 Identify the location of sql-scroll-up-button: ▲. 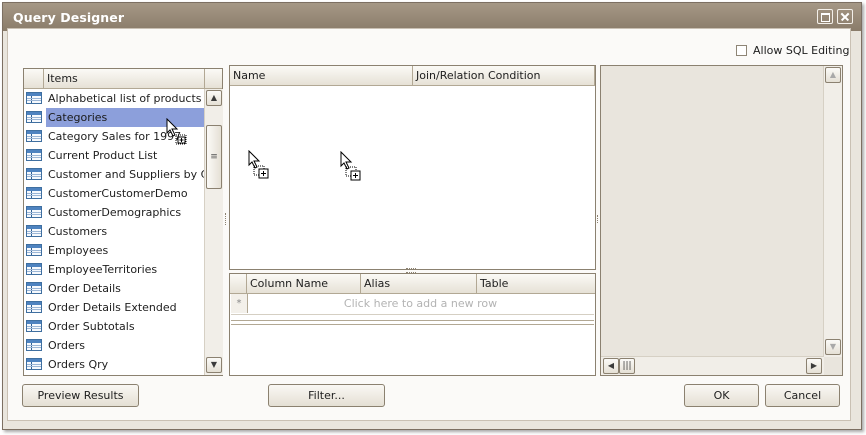
(833, 75).